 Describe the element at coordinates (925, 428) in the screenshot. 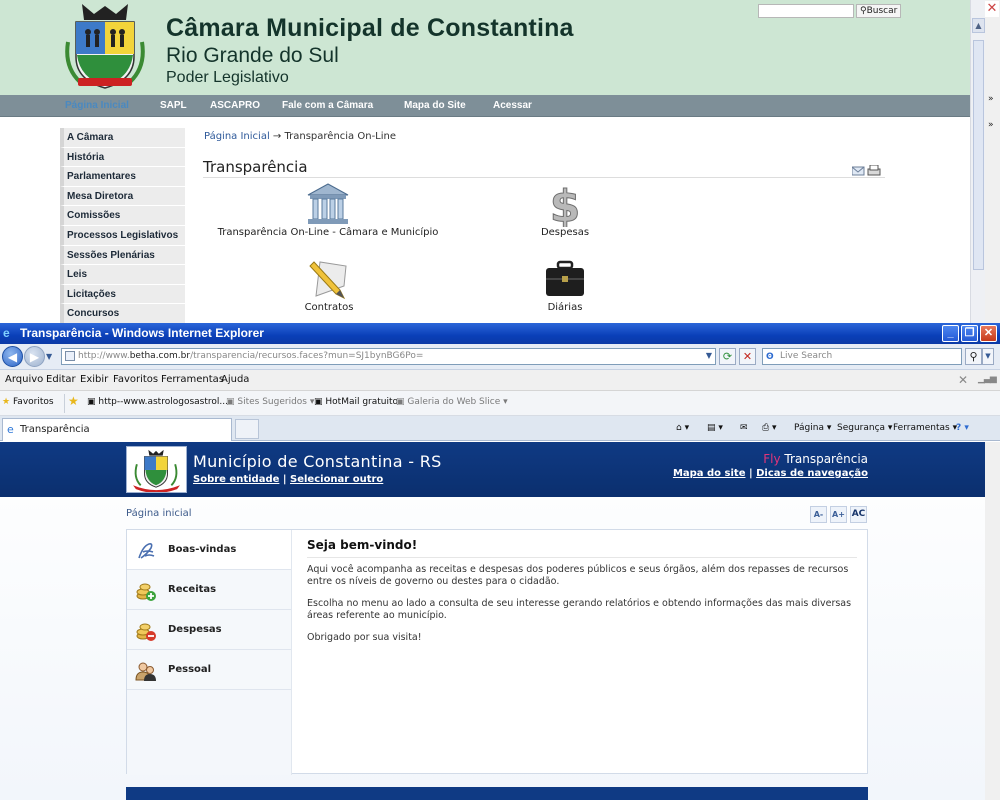

I see `tools-menu: Ferramentas ▾` at that location.